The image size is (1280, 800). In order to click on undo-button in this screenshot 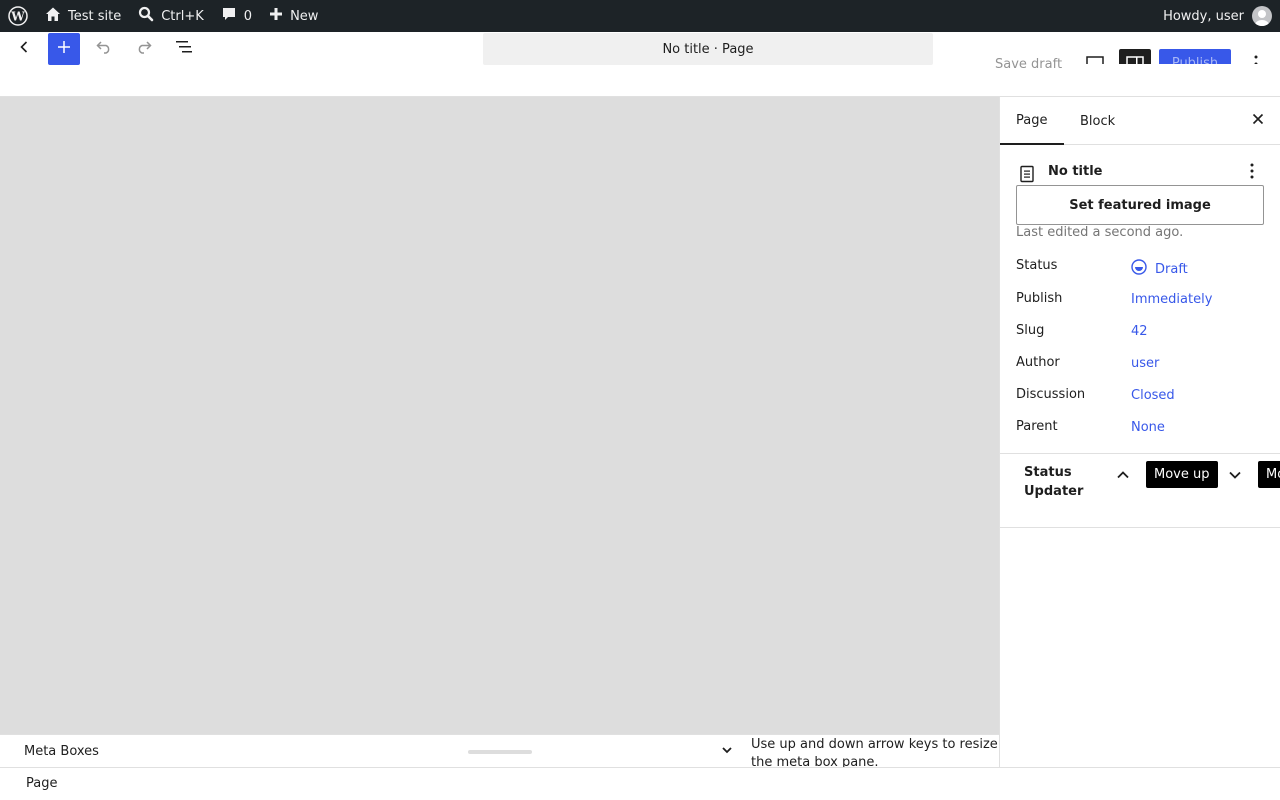, I will do `click(104, 49)`.